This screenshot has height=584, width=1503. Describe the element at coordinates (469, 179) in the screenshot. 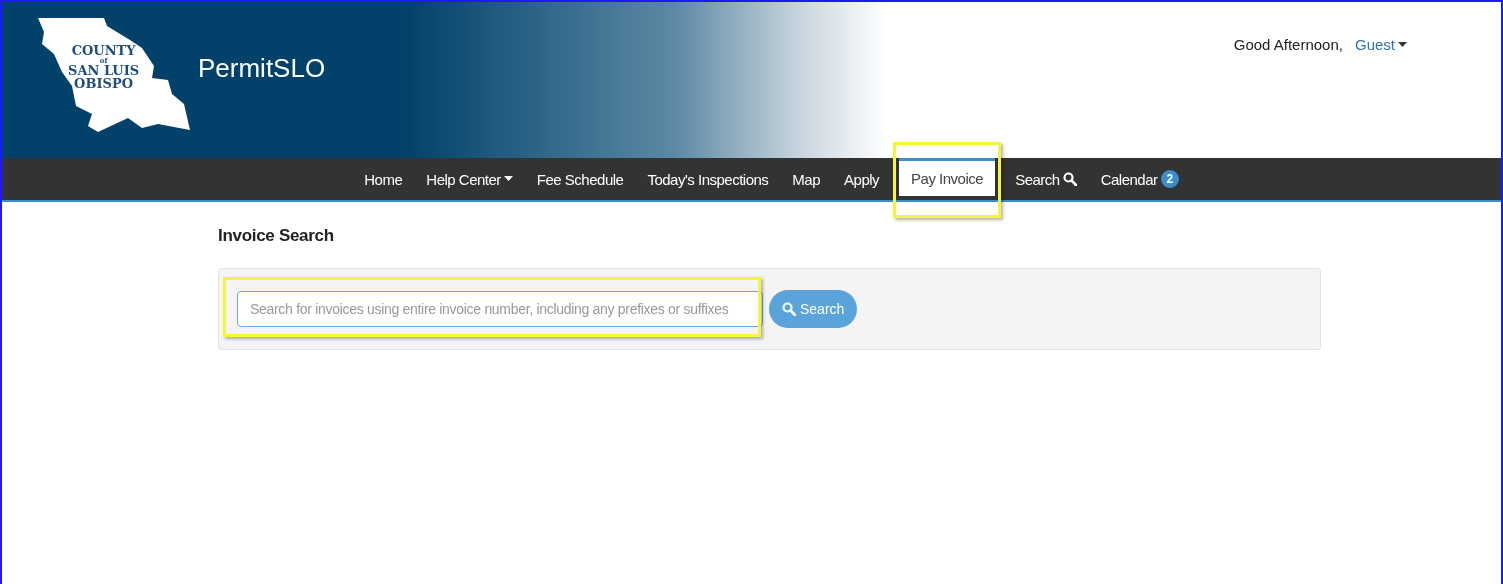

I see `nav-tab: Help Center` at that location.